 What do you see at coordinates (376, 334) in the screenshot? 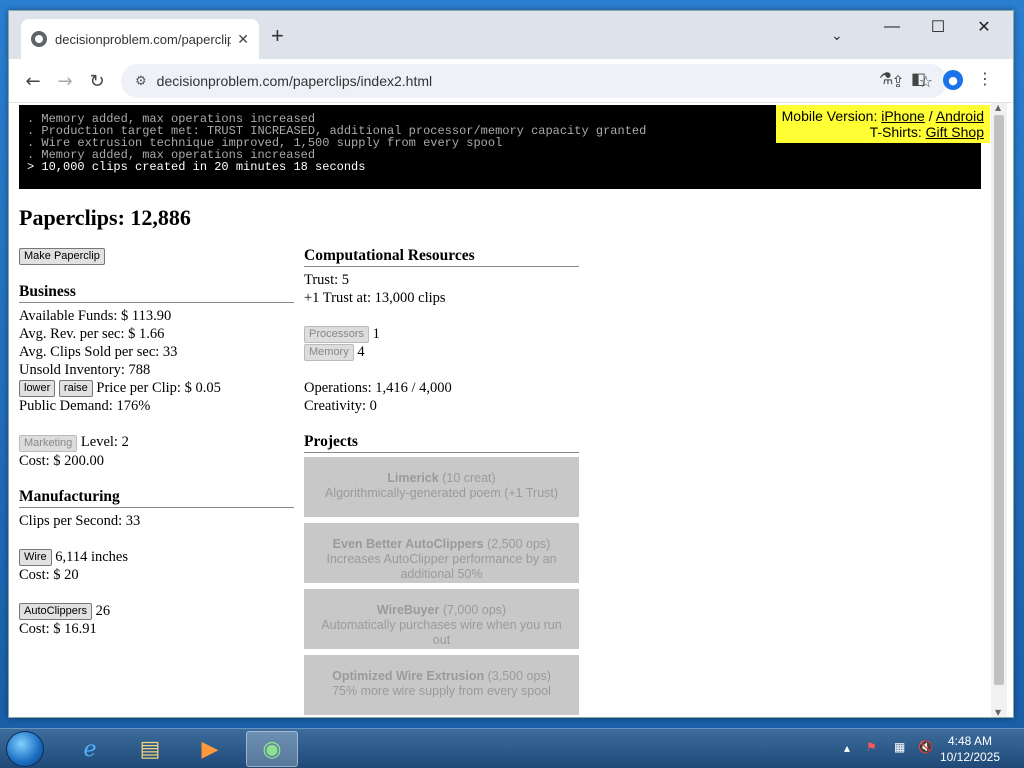
I see `processors-value: 1` at bounding box center [376, 334].